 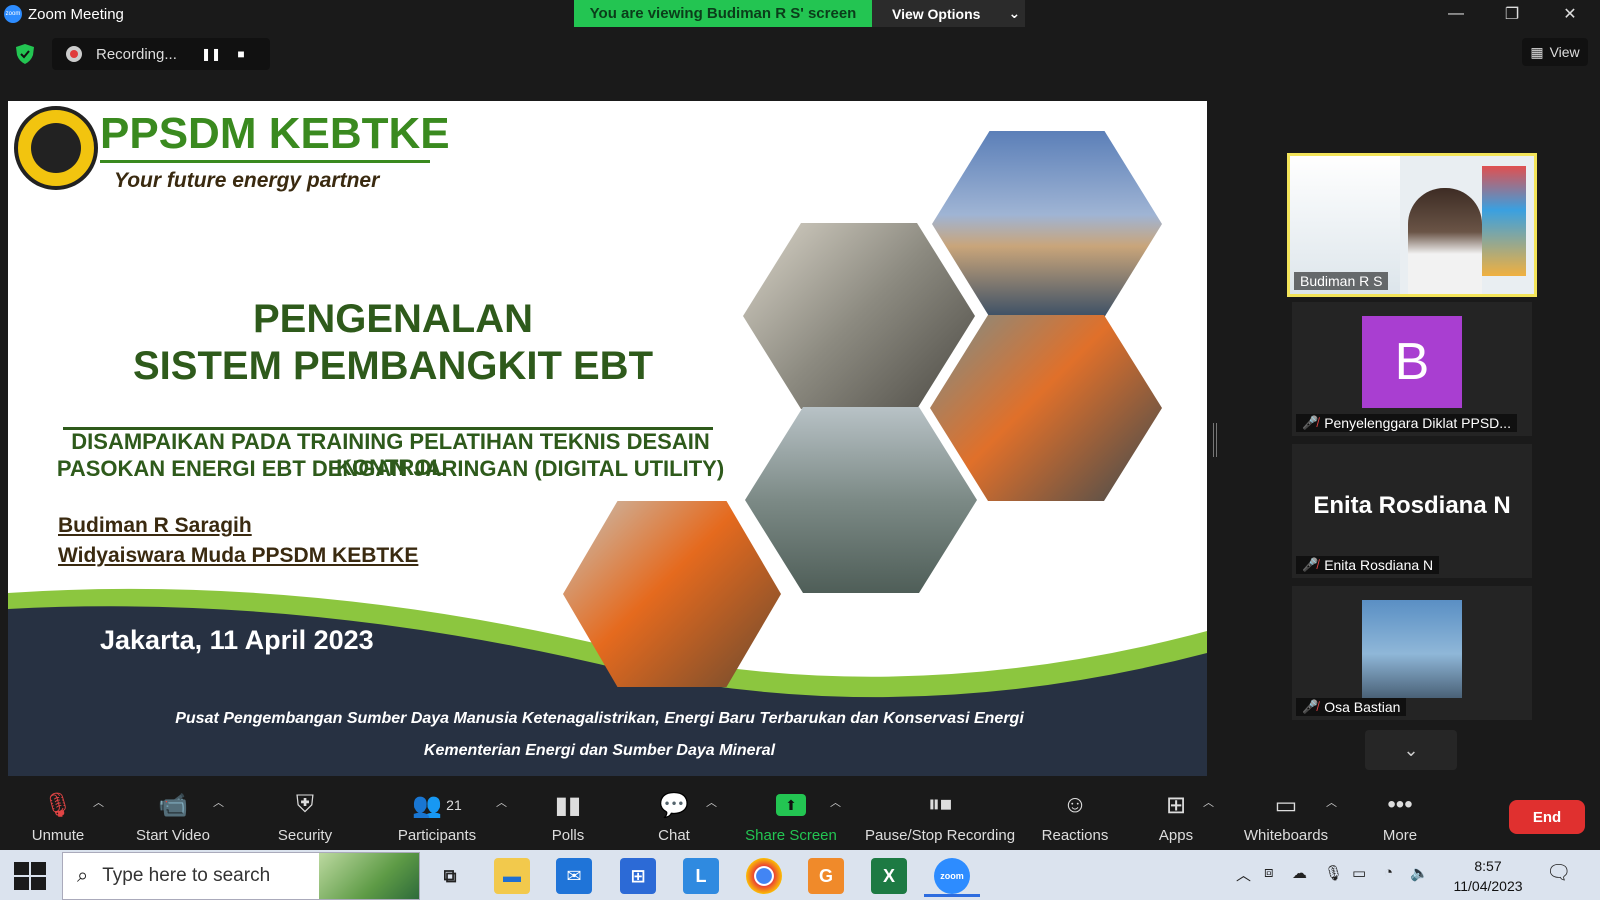 I want to click on participant-tile: 🎤̸ Osa Bastian, so click(x=1412, y=653).